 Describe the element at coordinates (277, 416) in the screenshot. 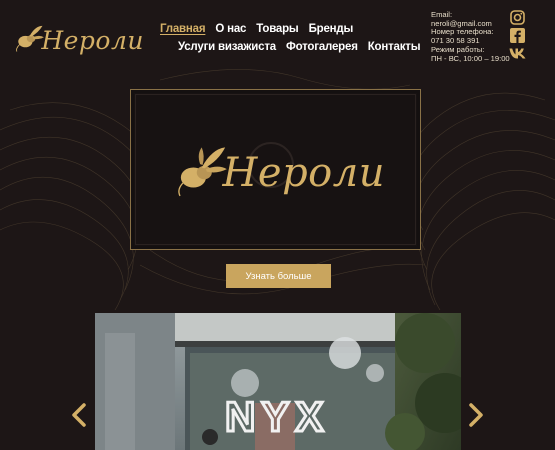

I see `storefront-sign-text: NYX` at that location.